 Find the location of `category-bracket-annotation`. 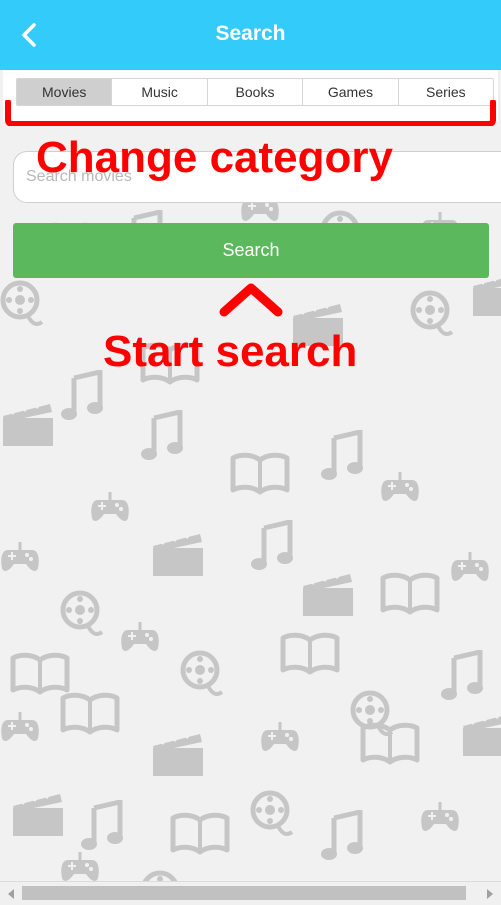

category-bracket-annotation is located at coordinates (250, 113).